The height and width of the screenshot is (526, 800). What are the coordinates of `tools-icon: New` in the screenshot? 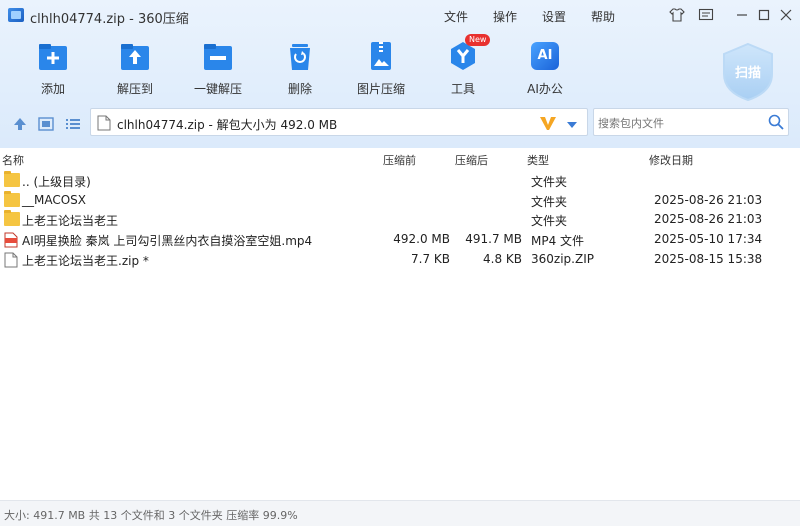 It's located at (469, 53).